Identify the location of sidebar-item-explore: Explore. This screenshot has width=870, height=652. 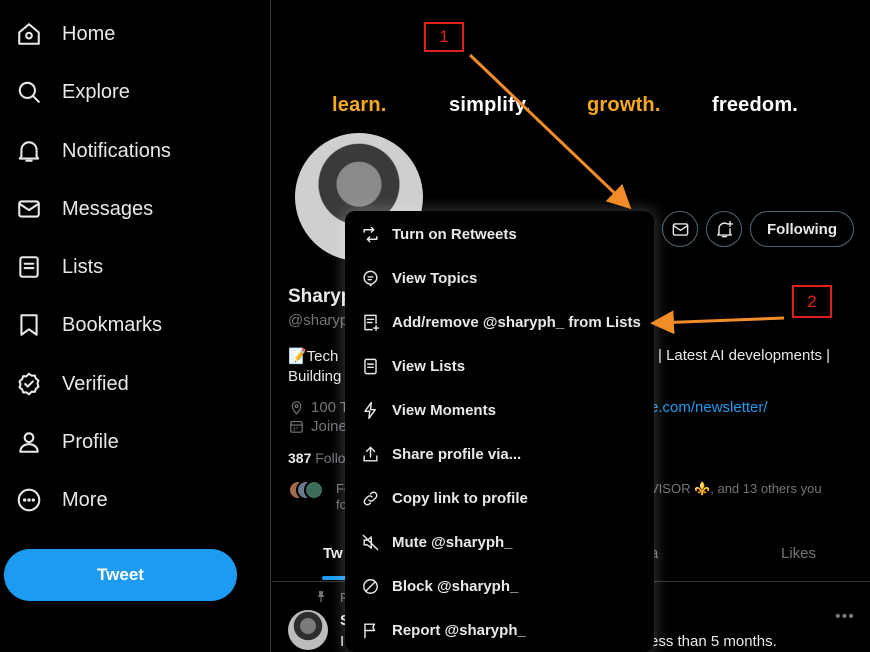
(73, 92).